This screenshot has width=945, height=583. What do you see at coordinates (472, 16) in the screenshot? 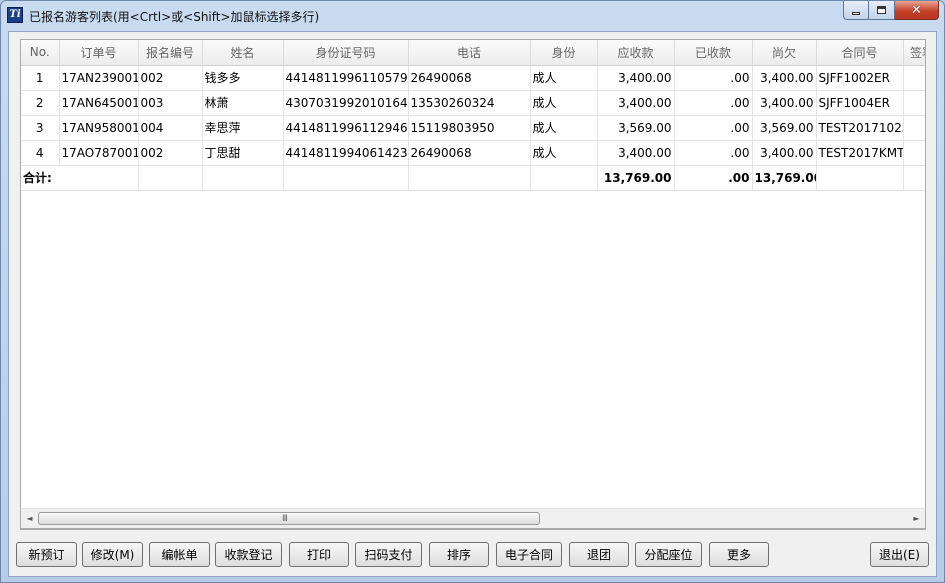
I see `title-bar: Ti 已报名游客列表(用<Crtl>或<Shift>加鼠标选择多行) ✕` at bounding box center [472, 16].